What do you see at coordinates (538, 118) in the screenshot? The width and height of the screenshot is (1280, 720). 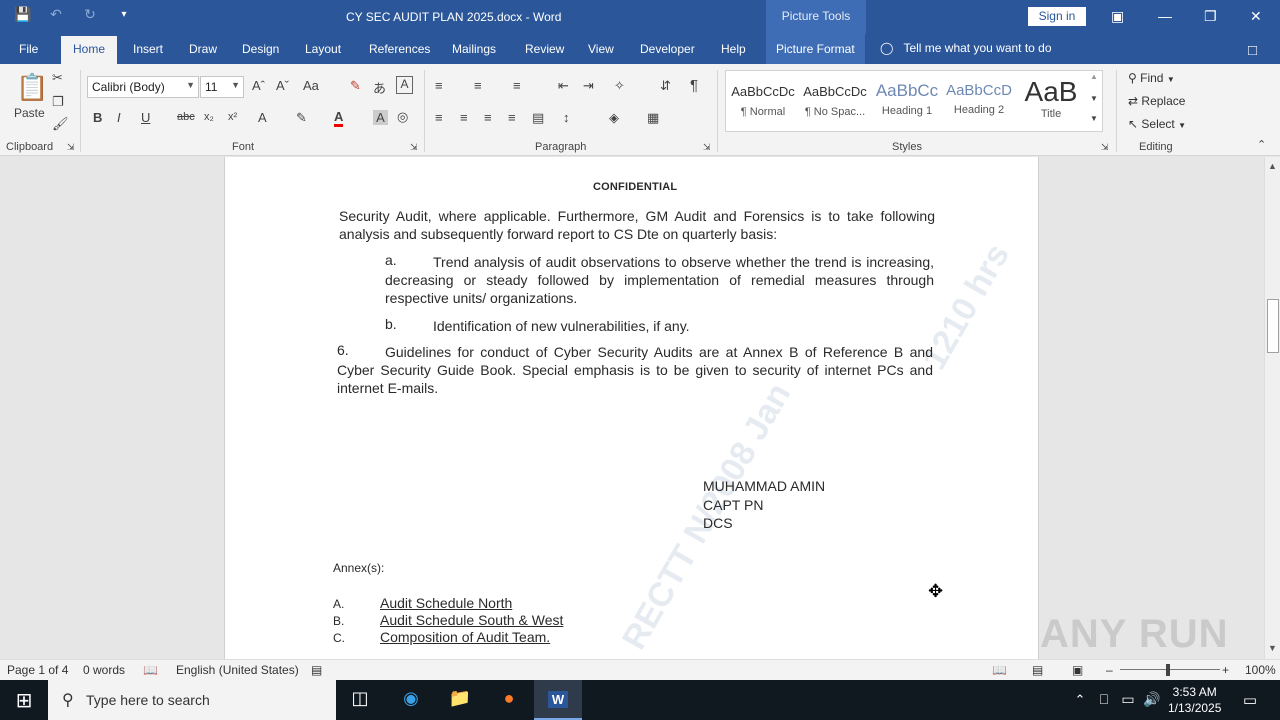 I see `distributed-icon: ▤` at bounding box center [538, 118].